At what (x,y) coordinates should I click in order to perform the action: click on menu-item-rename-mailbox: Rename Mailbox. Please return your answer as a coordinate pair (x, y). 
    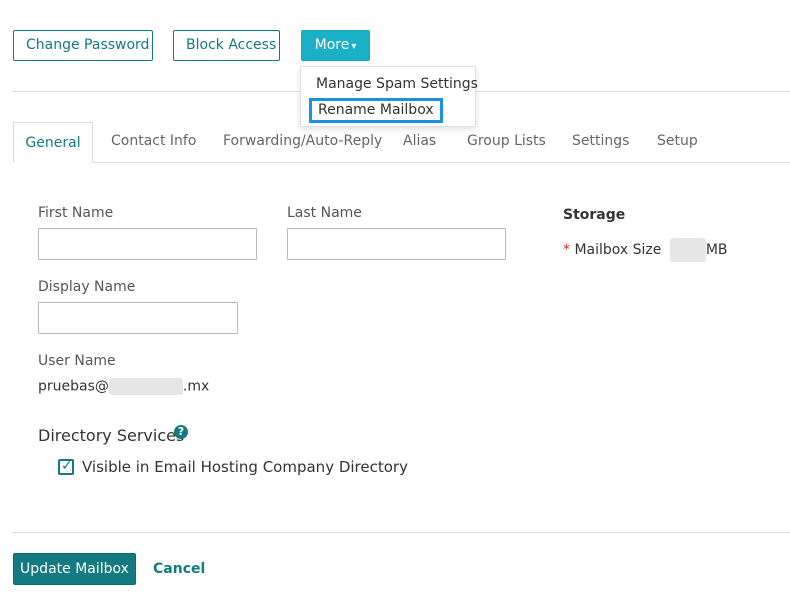
    Looking at the image, I should click on (376, 110).